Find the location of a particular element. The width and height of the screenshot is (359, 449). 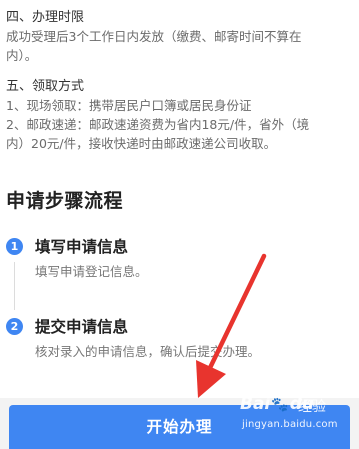

processing-time-text: 成功受理后3个工作日内发放（缴费、邮寄时间不算在 is located at coordinates (154, 36).